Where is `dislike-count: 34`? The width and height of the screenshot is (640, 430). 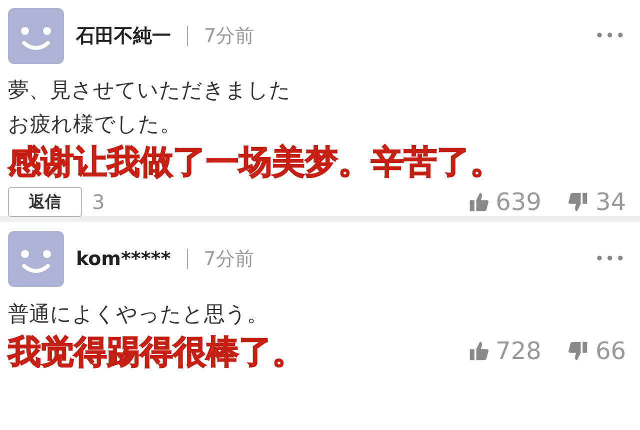 dislike-count: 34 is located at coordinates (610, 202).